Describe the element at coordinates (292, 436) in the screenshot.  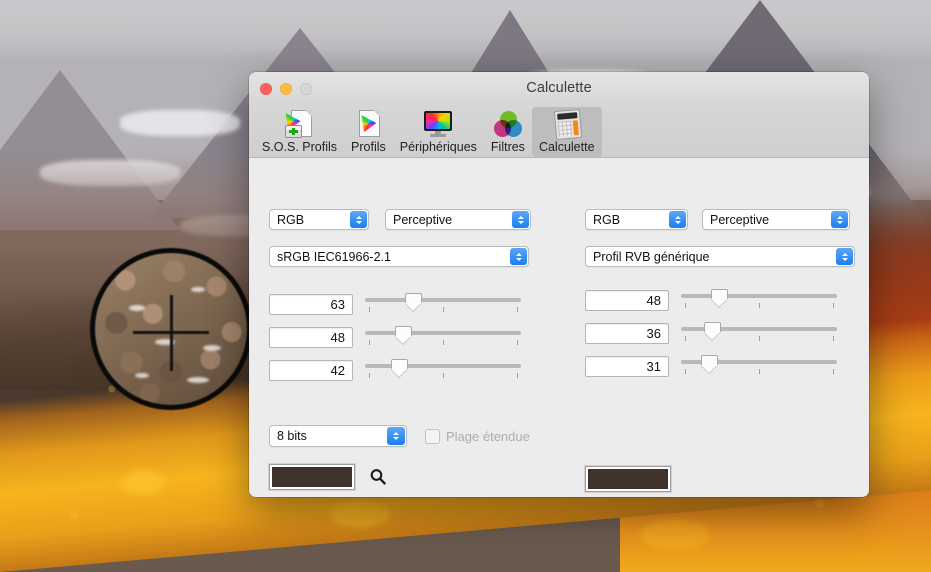
I see `bit-depth-value: 8 bits` at that location.